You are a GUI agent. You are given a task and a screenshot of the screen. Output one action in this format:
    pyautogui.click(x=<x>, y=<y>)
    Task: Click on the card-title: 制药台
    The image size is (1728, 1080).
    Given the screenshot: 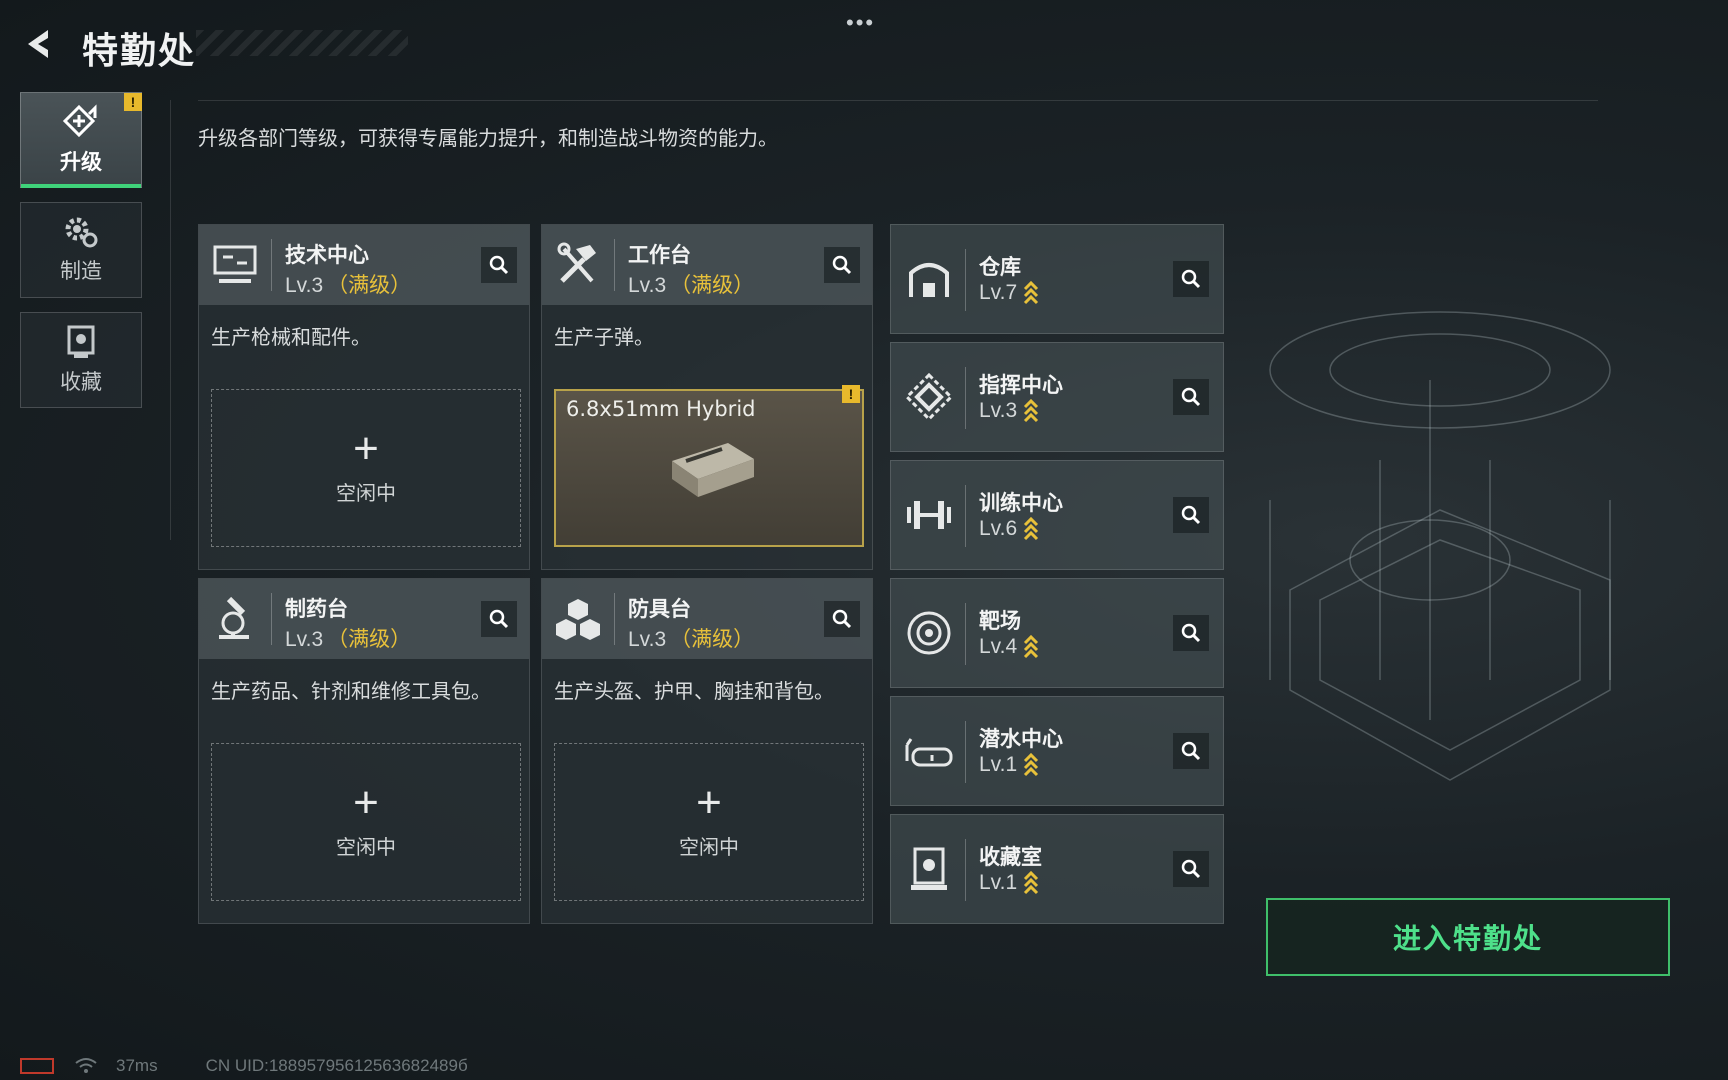 What is the action you would take?
    pyautogui.click(x=316, y=609)
    